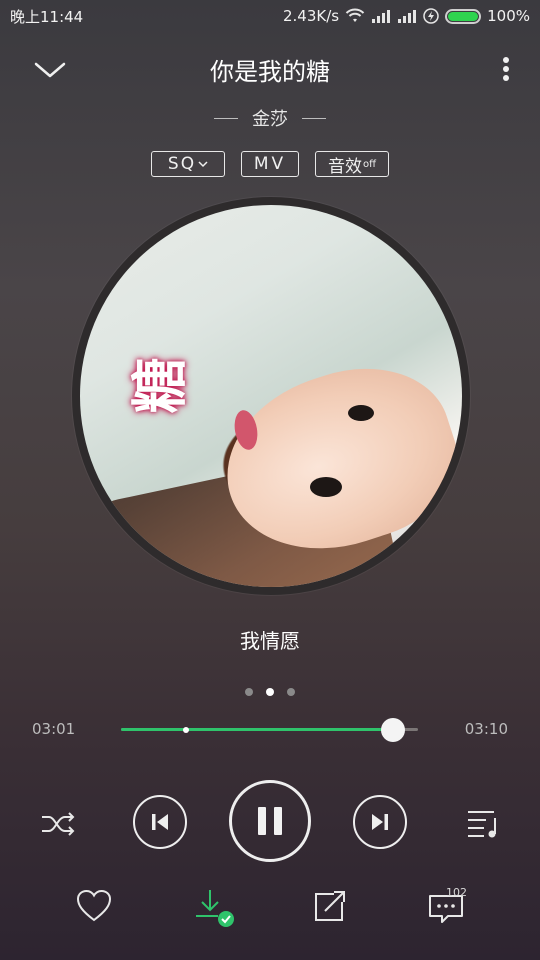 This screenshot has width=540, height=960. I want to click on bottom-action-bar: 102, so click(270, 908).